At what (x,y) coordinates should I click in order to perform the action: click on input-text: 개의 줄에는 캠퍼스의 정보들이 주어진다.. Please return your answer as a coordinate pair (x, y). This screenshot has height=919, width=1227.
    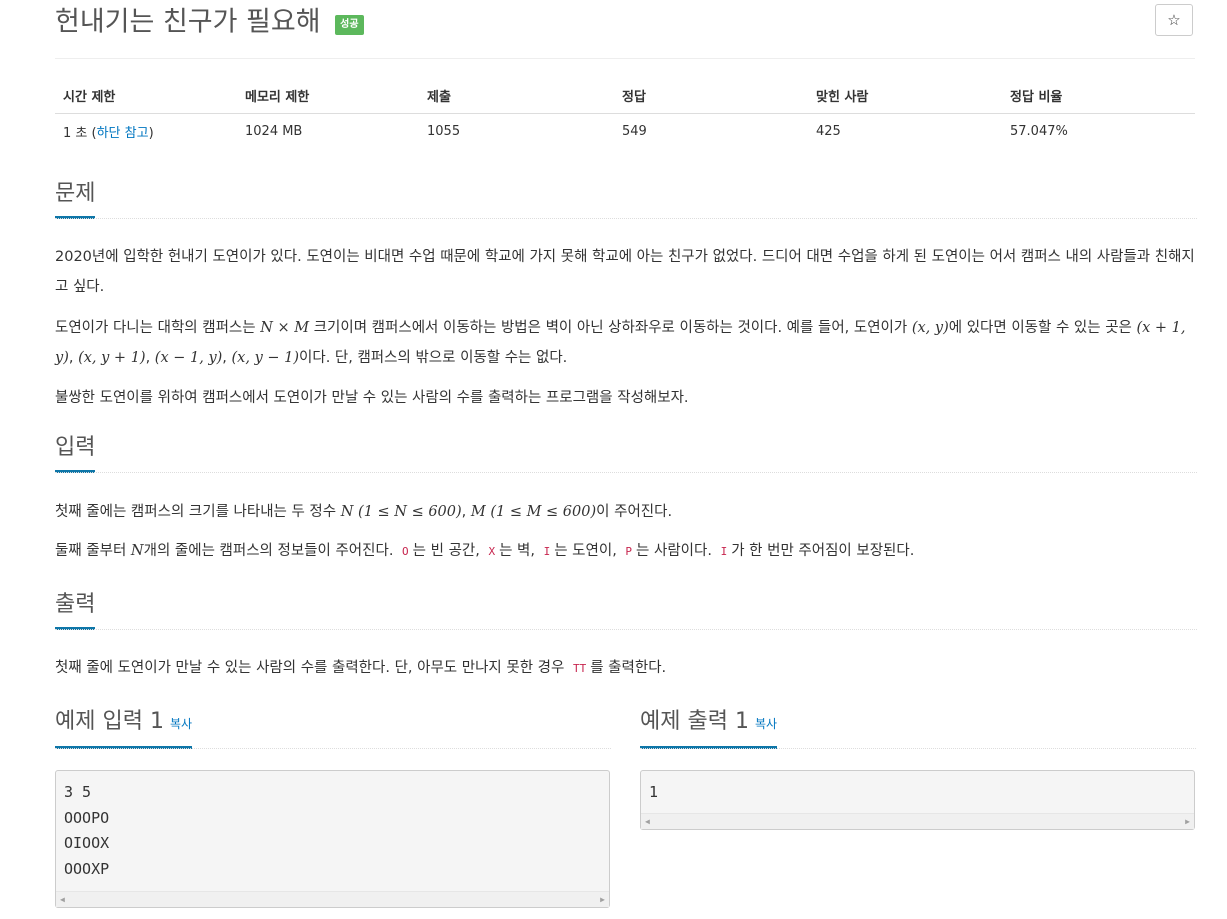
    Looking at the image, I should click on (271, 551).